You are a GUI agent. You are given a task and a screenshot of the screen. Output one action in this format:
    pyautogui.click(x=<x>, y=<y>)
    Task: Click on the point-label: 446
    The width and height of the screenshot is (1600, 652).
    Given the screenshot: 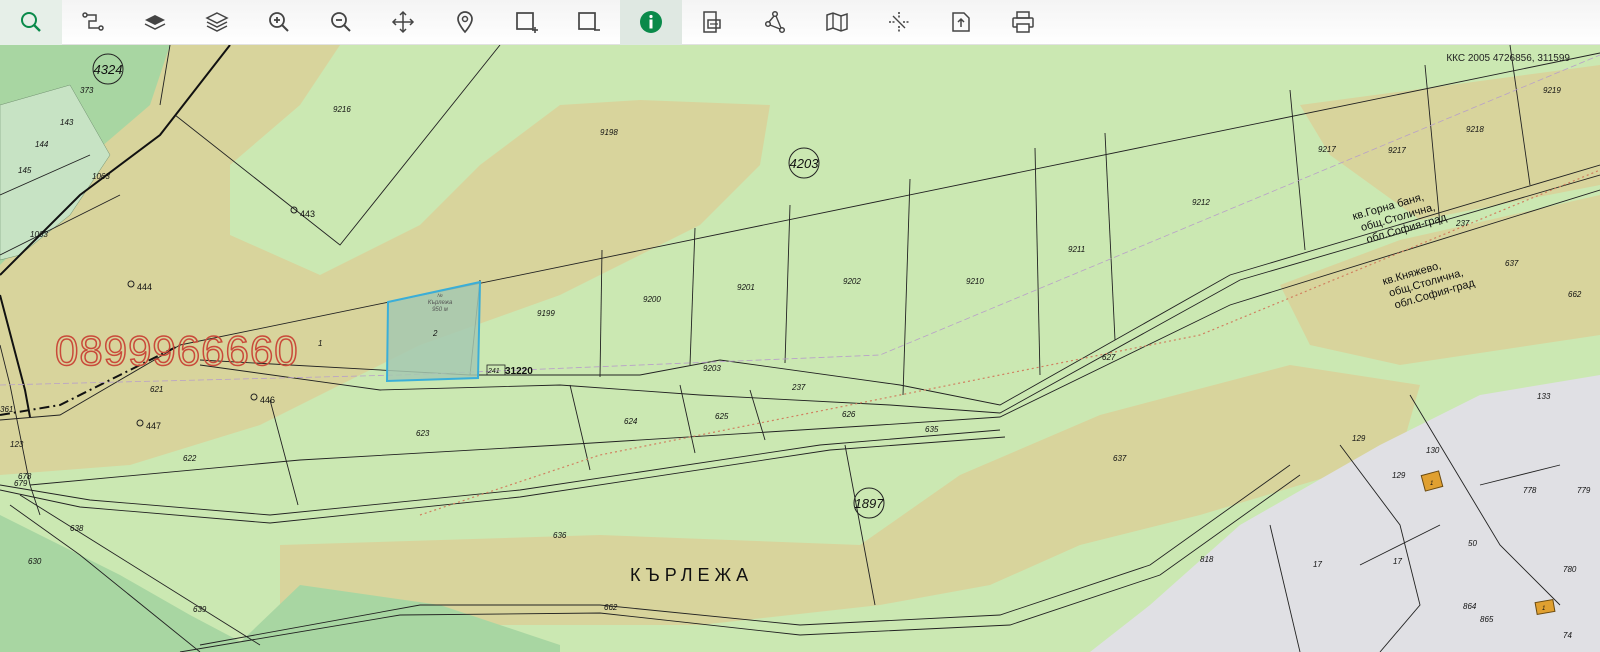 What is the action you would take?
    pyautogui.click(x=267, y=400)
    